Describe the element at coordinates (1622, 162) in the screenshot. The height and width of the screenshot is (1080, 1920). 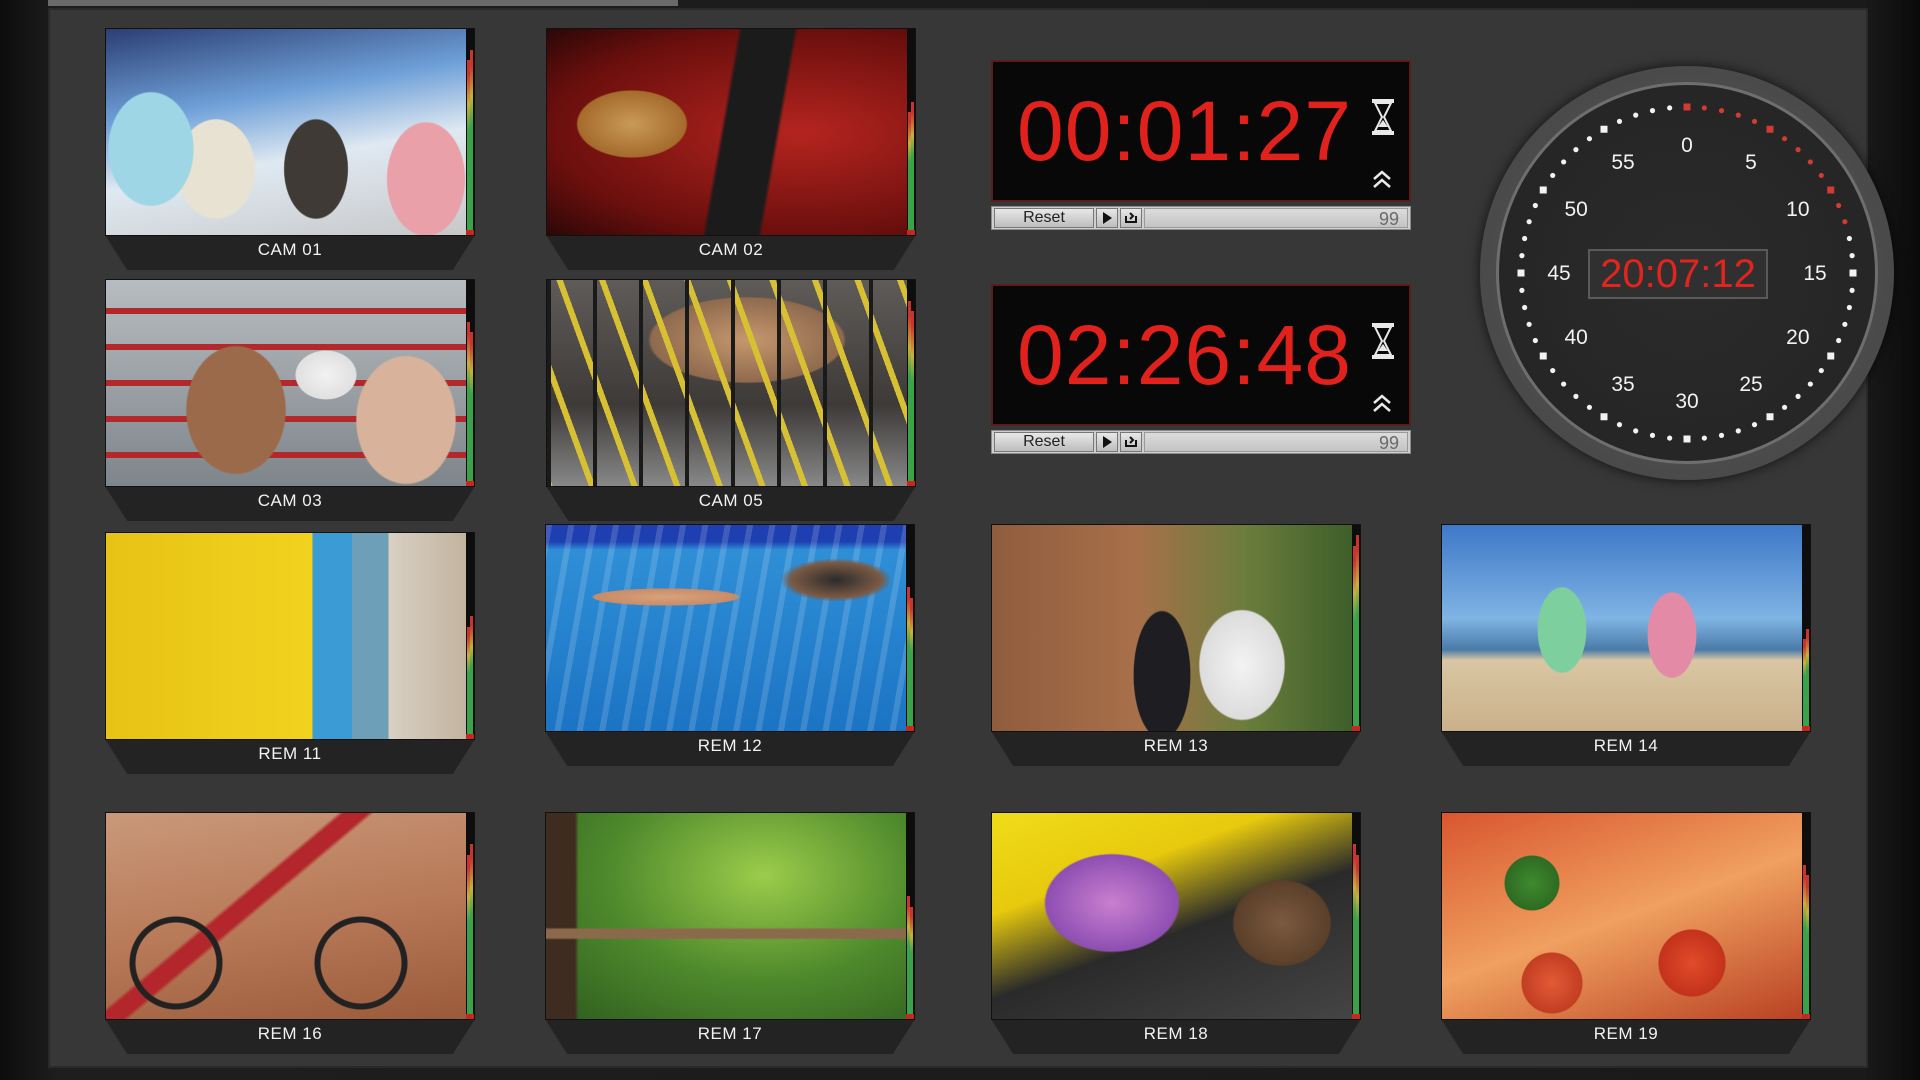
I see `clock-numeral: 55` at that location.